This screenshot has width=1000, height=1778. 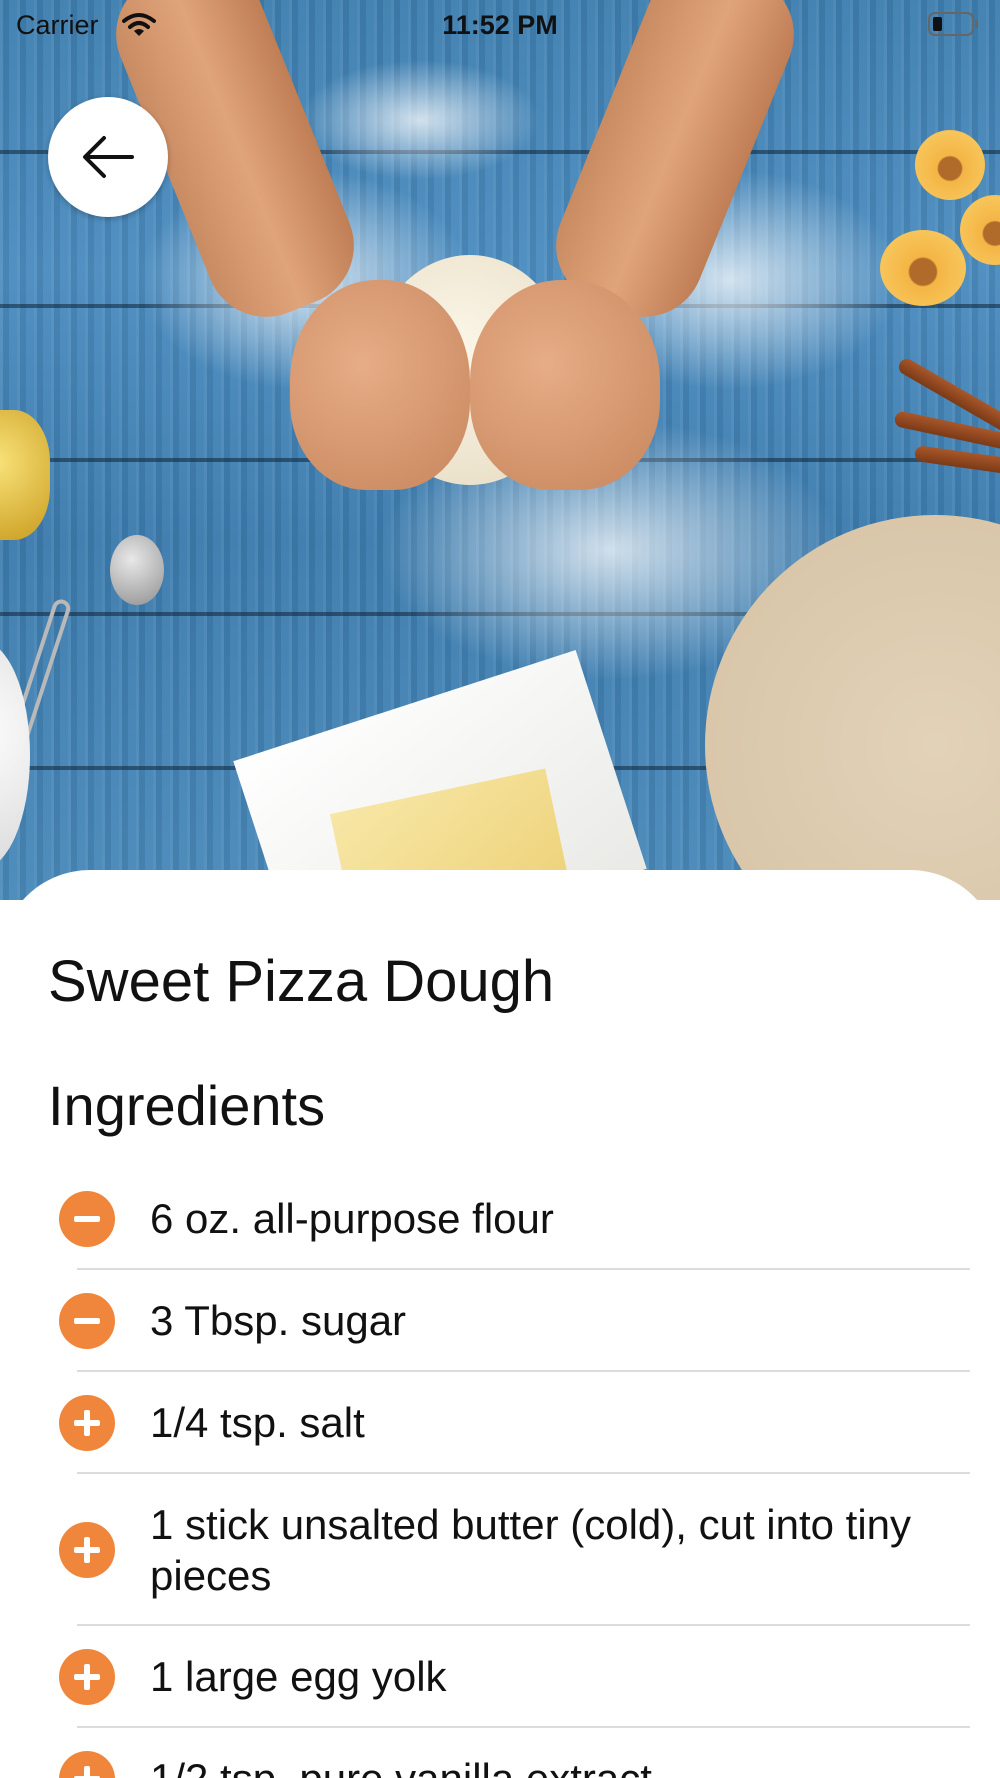 I want to click on ingredient-row: 6 oz. all-purpose flour, so click(x=500, y=1219).